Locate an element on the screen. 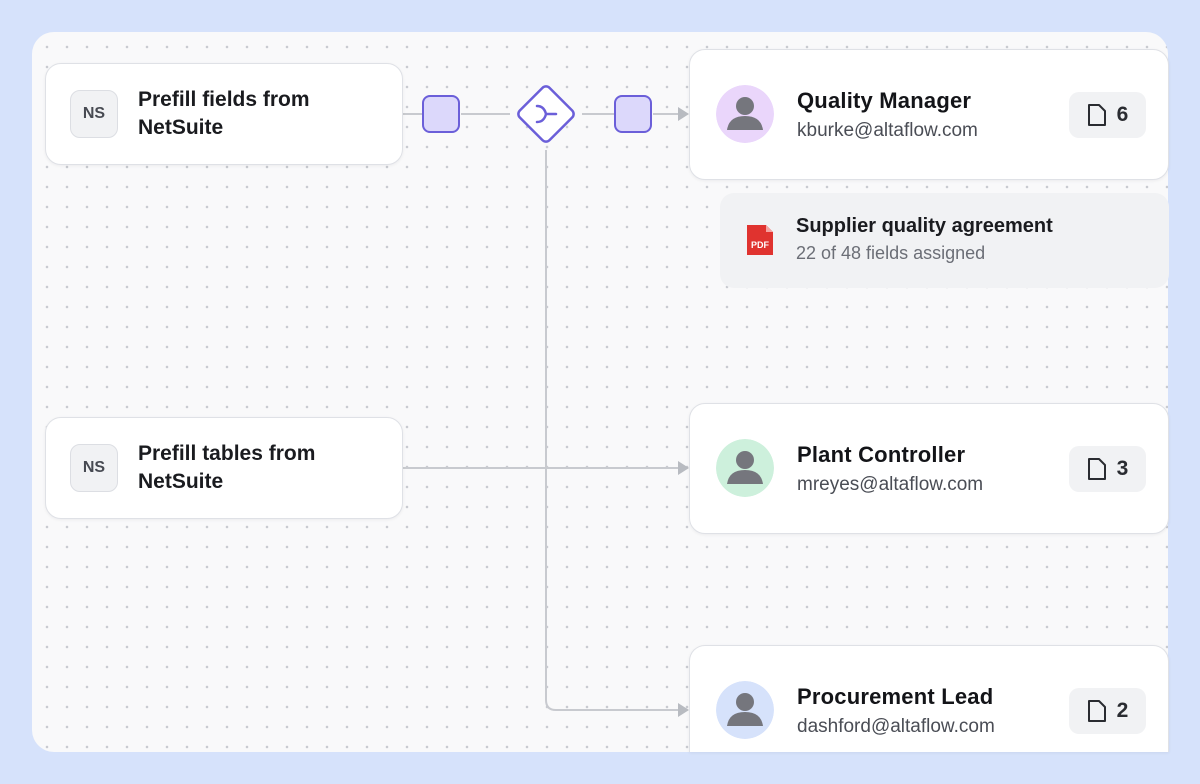 The width and height of the screenshot is (1200, 784). document-count-button: 6 is located at coordinates (1107, 115).